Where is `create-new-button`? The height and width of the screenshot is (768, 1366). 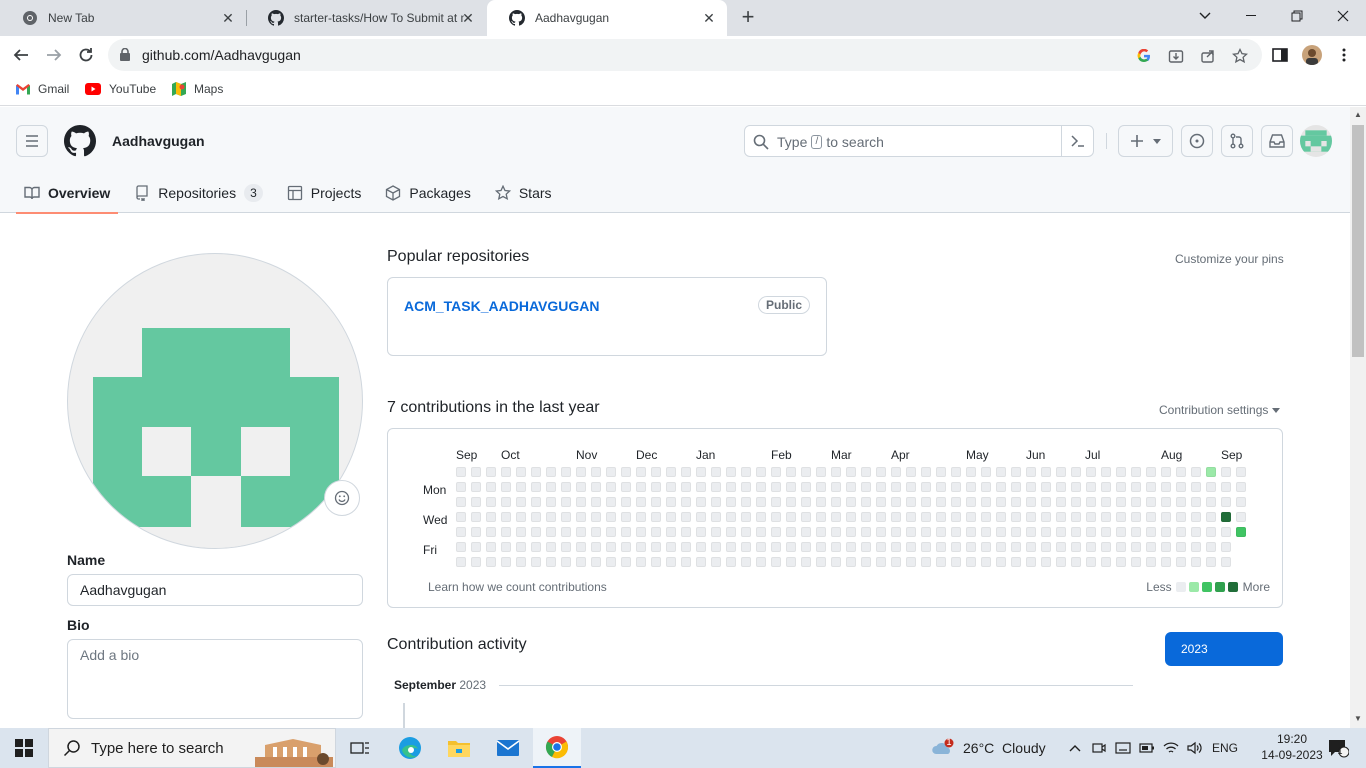 create-new-button is located at coordinates (1145, 141).